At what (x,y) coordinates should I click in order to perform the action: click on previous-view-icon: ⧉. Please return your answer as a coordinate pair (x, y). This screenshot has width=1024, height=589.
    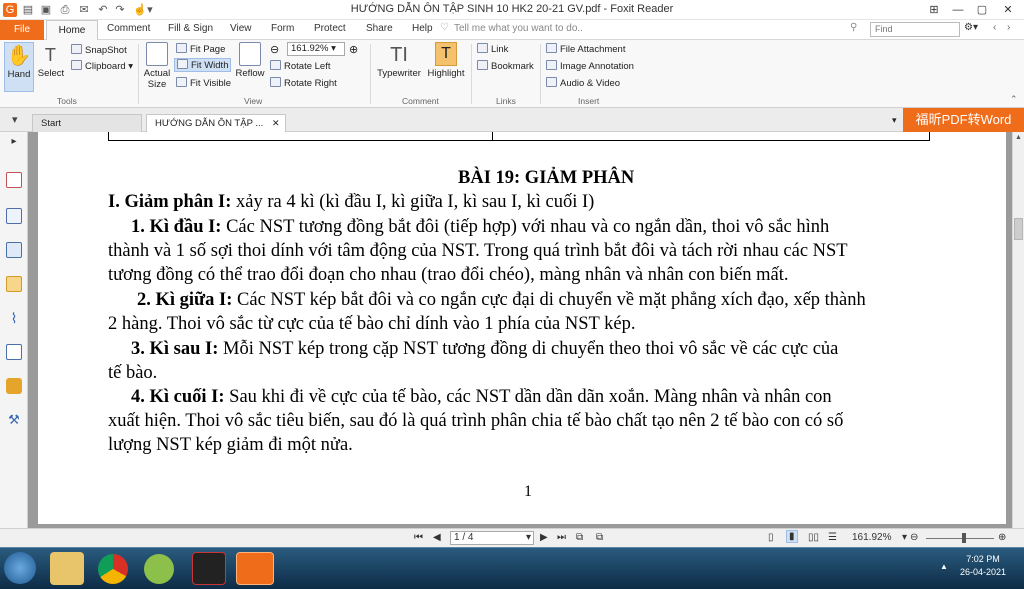
    Looking at the image, I should click on (579, 537).